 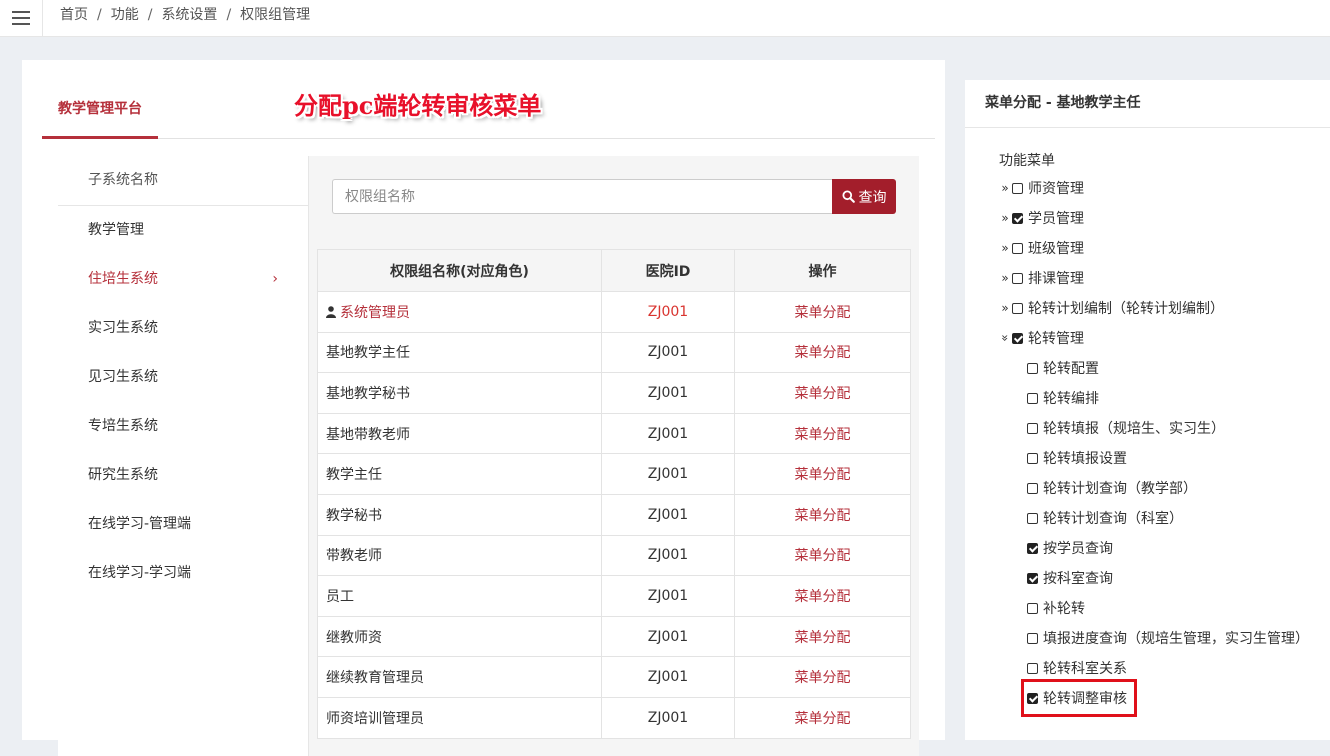 What do you see at coordinates (614, 596) in the screenshot?
I see `table-row: 员工 ZJ001 菜单分配` at bounding box center [614, 596].